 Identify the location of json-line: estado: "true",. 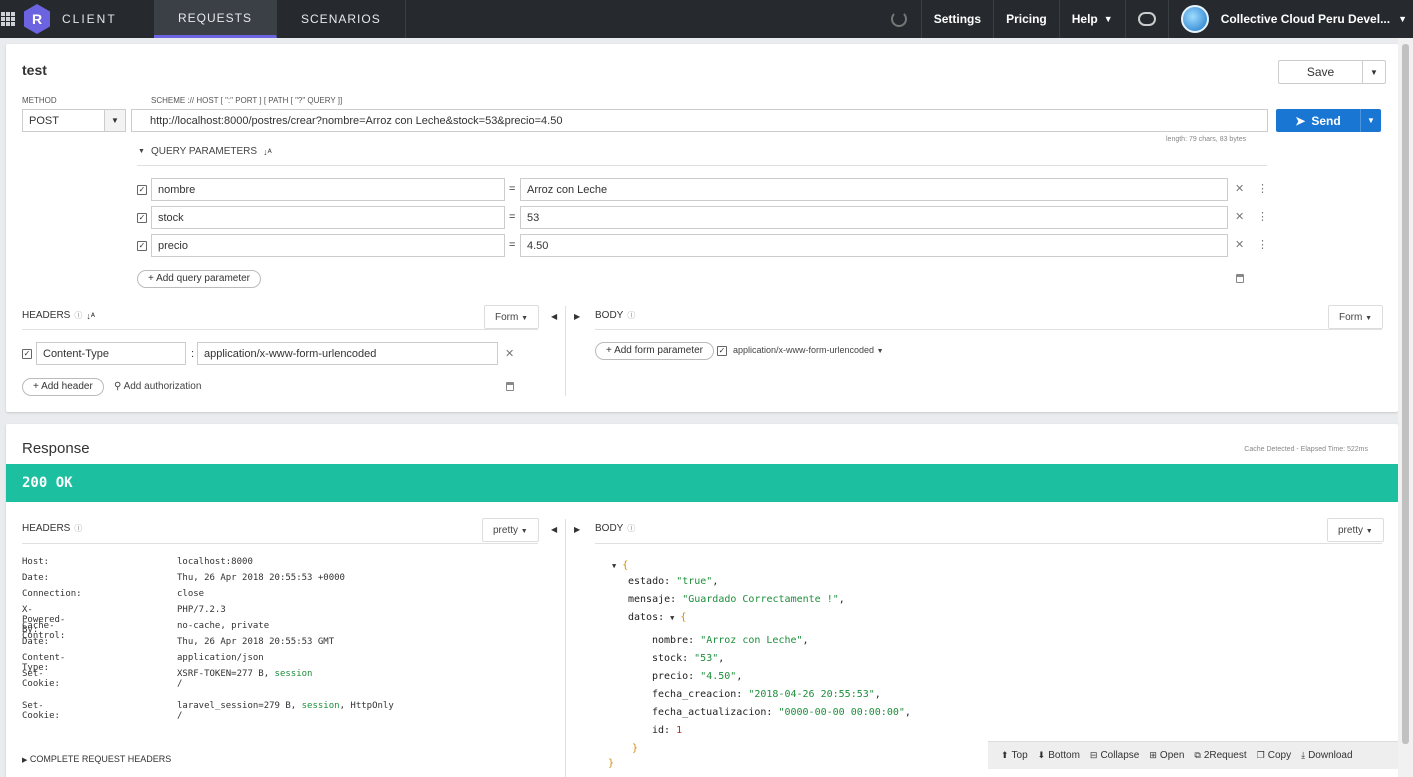
(673, 581).